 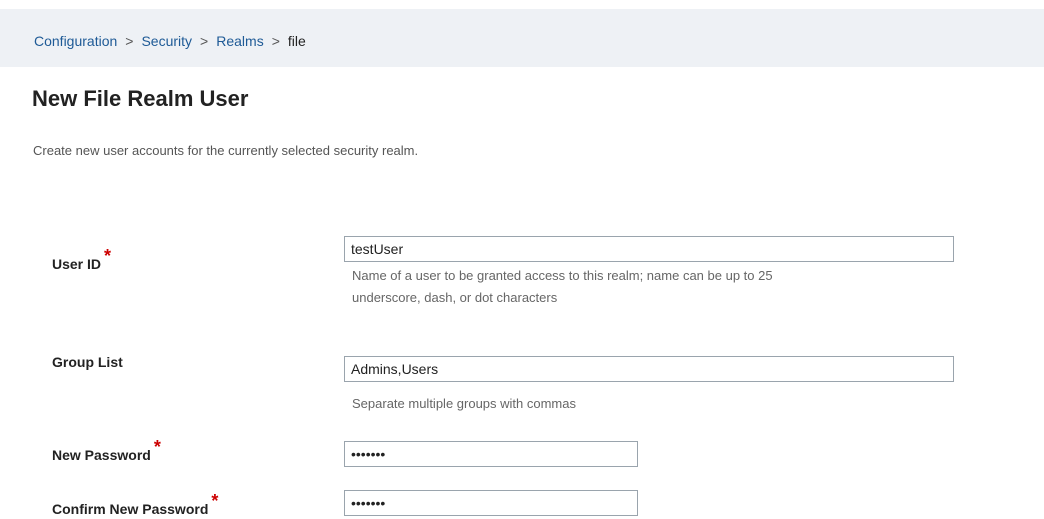 I want to click on breadcrumb-link-security: Security, so click(x=166, y=41).